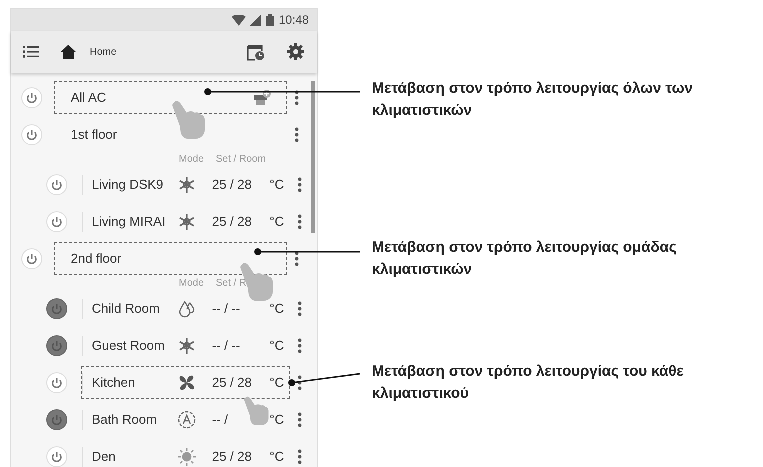 The image size is (763, 467). Describe the element at coordinates (239, 20) in the screenshot. I see `wifi-icon` at that location.